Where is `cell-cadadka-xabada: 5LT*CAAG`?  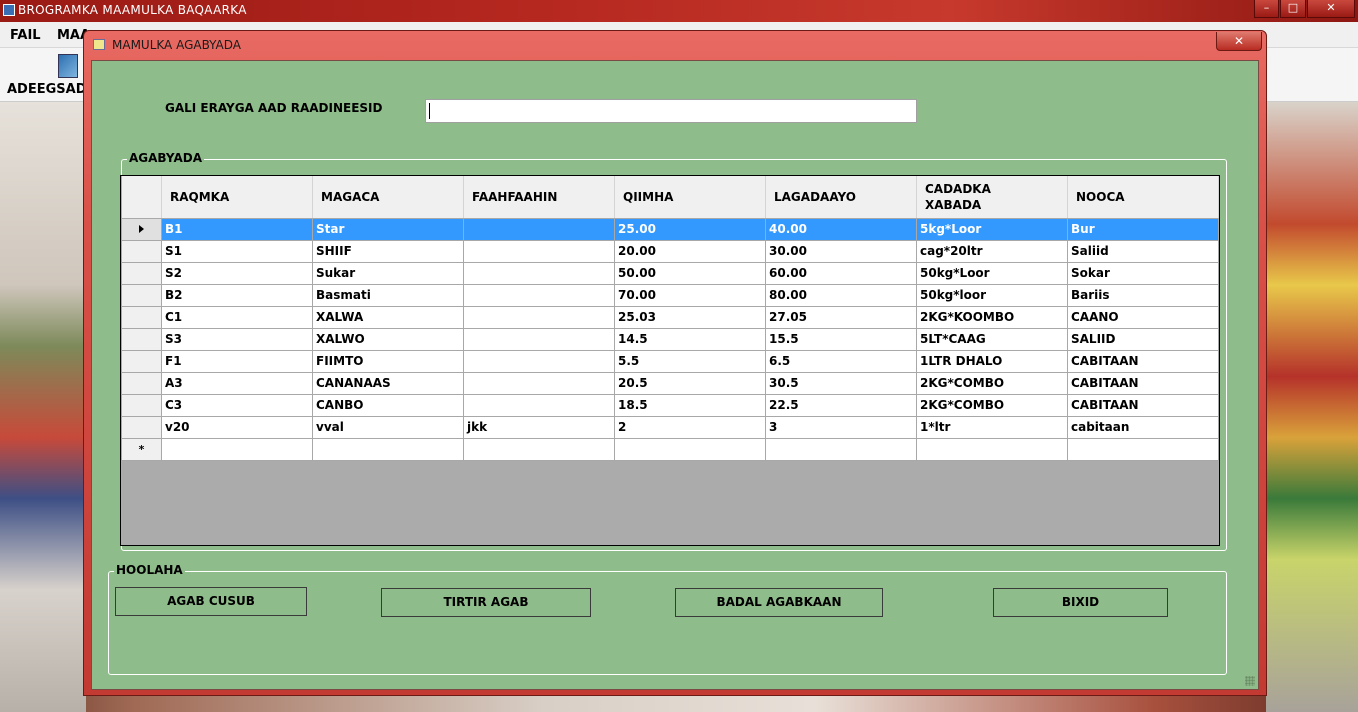 cell-cadadka-xabada: 5LT*CAAG is located at coordinates (992, 339).